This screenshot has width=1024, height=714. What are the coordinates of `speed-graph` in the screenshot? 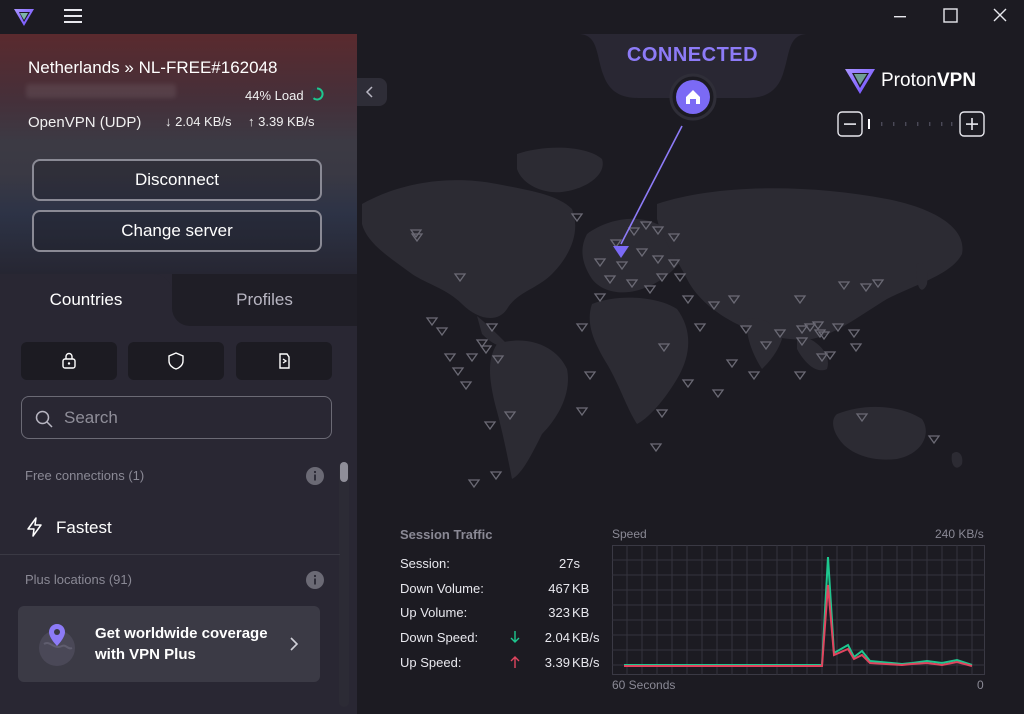 It's located at (798, 610).